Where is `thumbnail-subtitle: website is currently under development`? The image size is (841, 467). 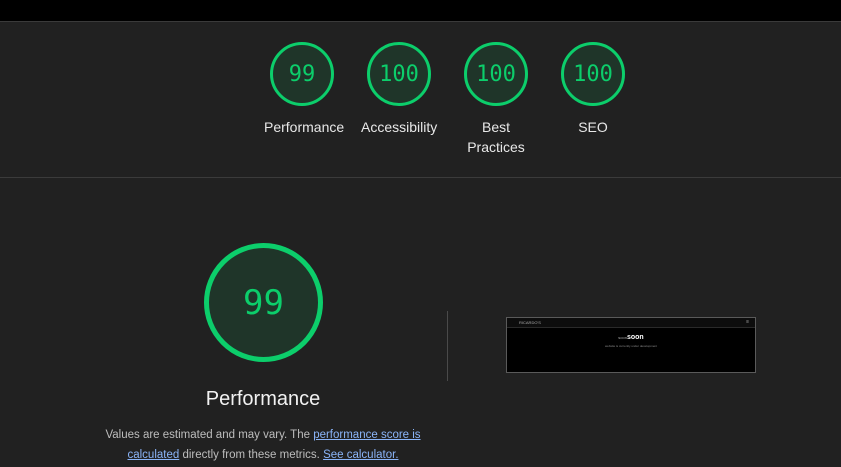 thumbnail-subtitle: website is currently under development is located at coordinates (631, 346).